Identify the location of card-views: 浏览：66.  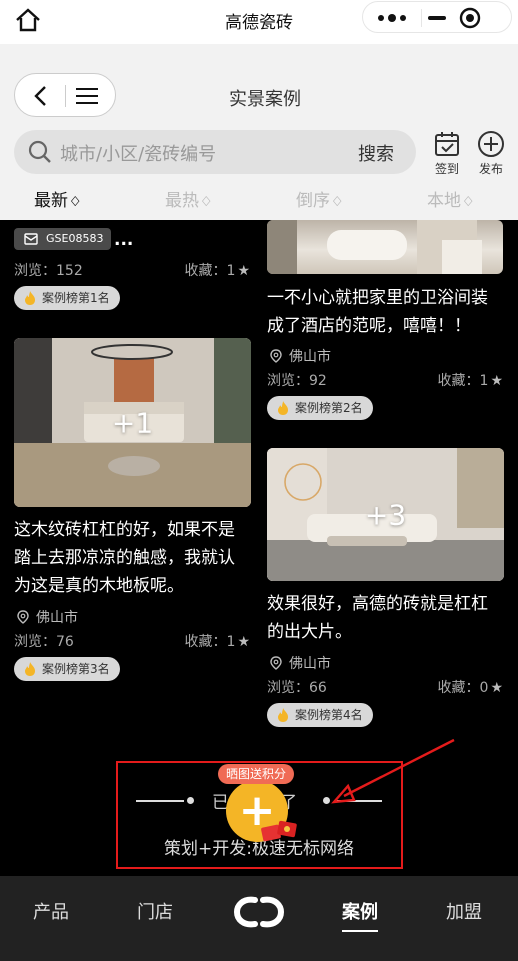
(297, 688).